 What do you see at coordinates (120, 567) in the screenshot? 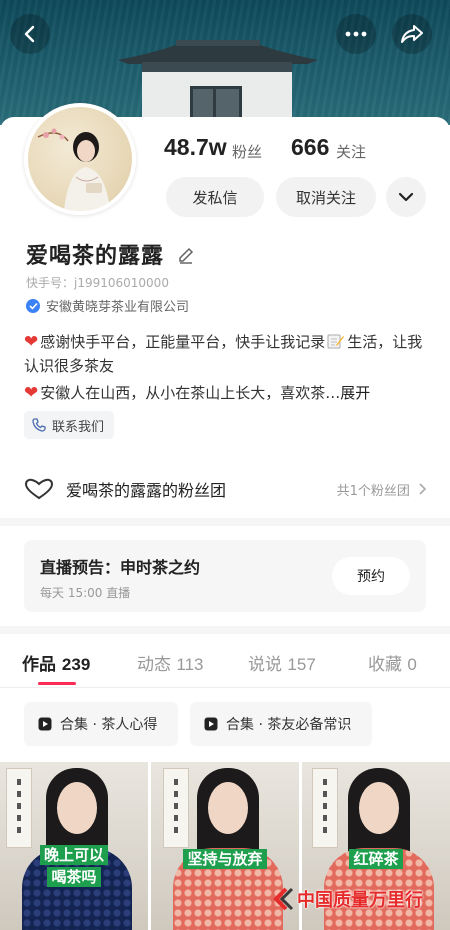
I see `live-preview-title: 直播预告：申时茶之约` at bounding box center [120, 567].